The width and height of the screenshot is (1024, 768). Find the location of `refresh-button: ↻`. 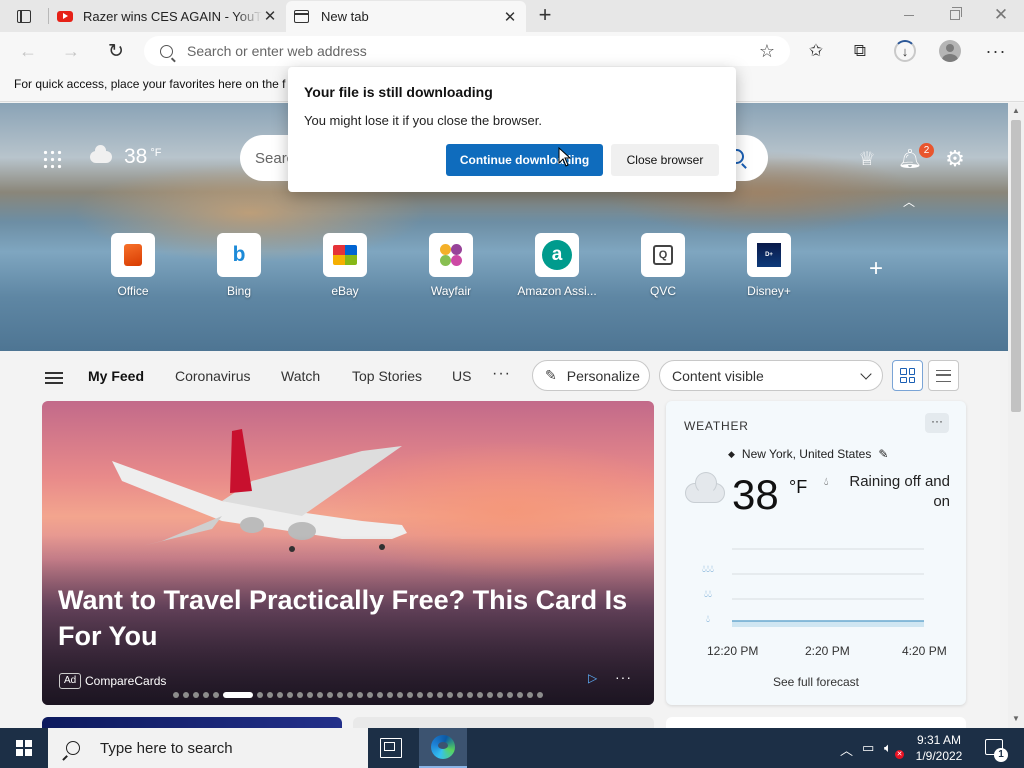

refresh-button: ↻ is located at coordinates (116, 51).